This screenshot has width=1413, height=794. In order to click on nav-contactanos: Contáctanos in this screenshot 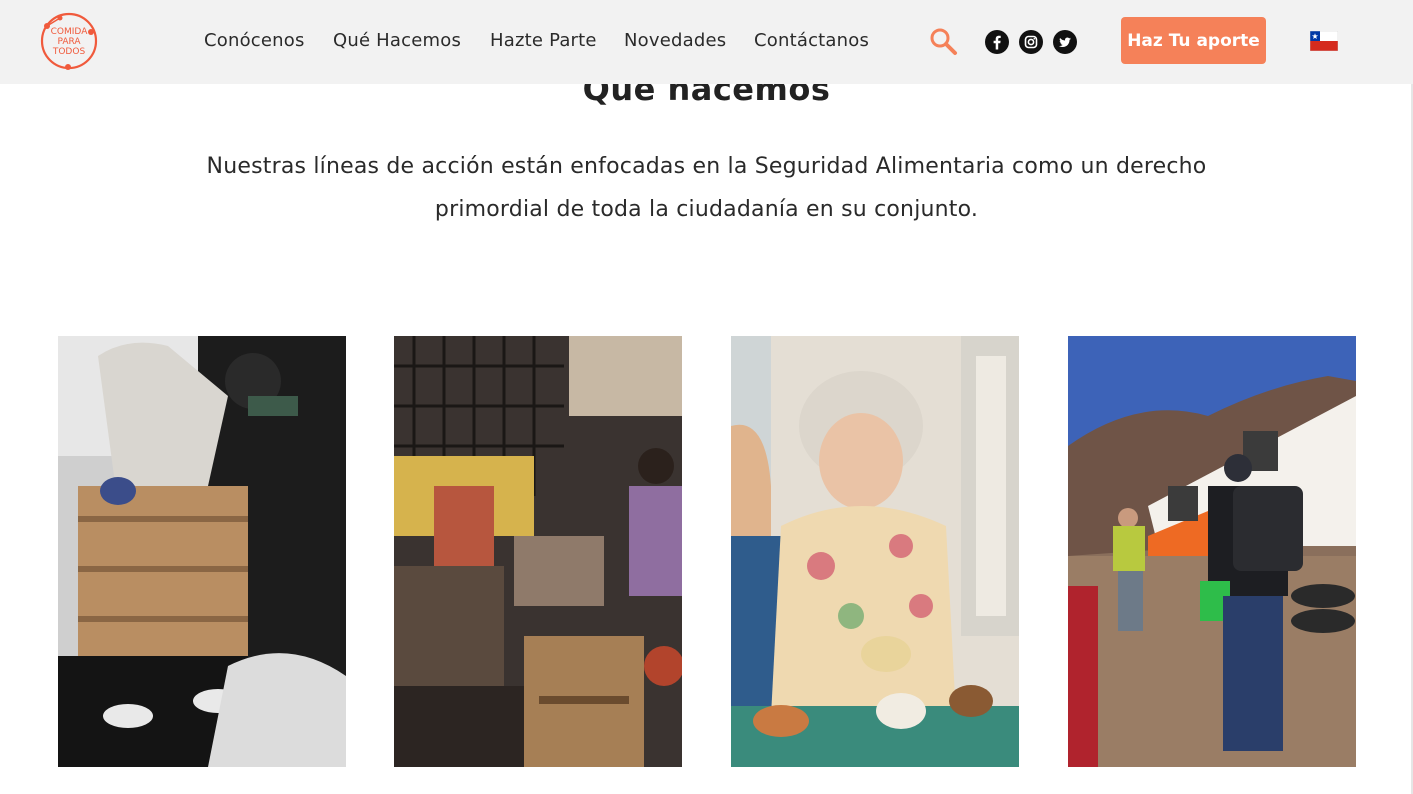, I will do `click(811, 40)`.